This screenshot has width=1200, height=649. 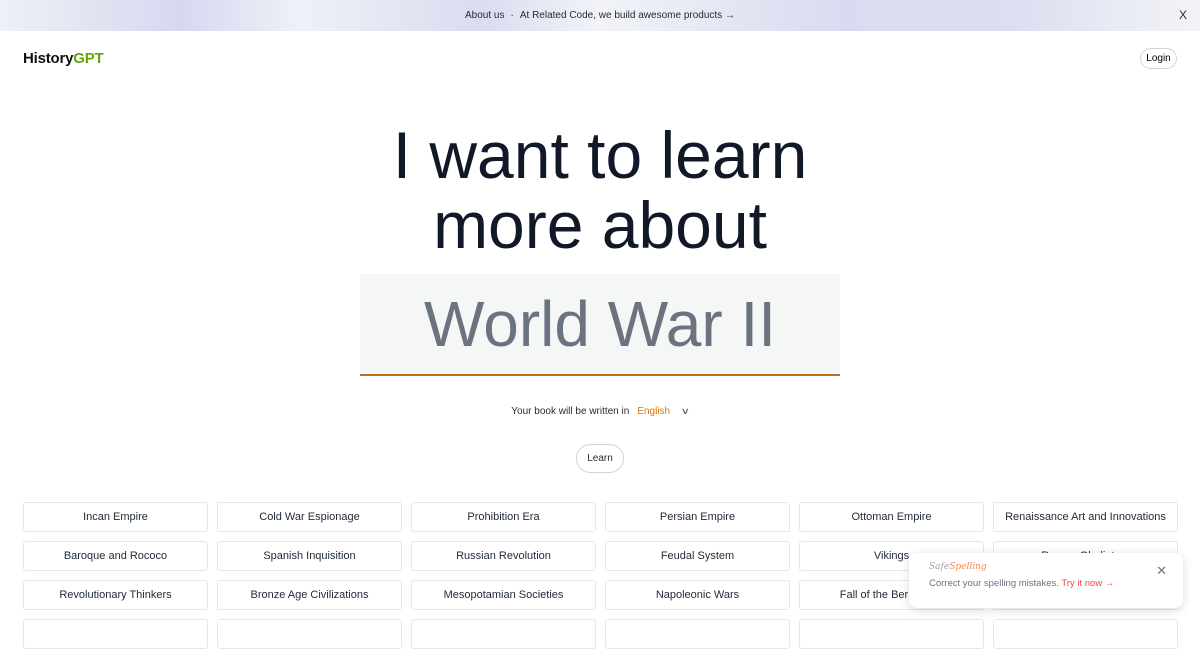 I want to click on topic-tile: Incan Empire, so click(x=115, y=517).